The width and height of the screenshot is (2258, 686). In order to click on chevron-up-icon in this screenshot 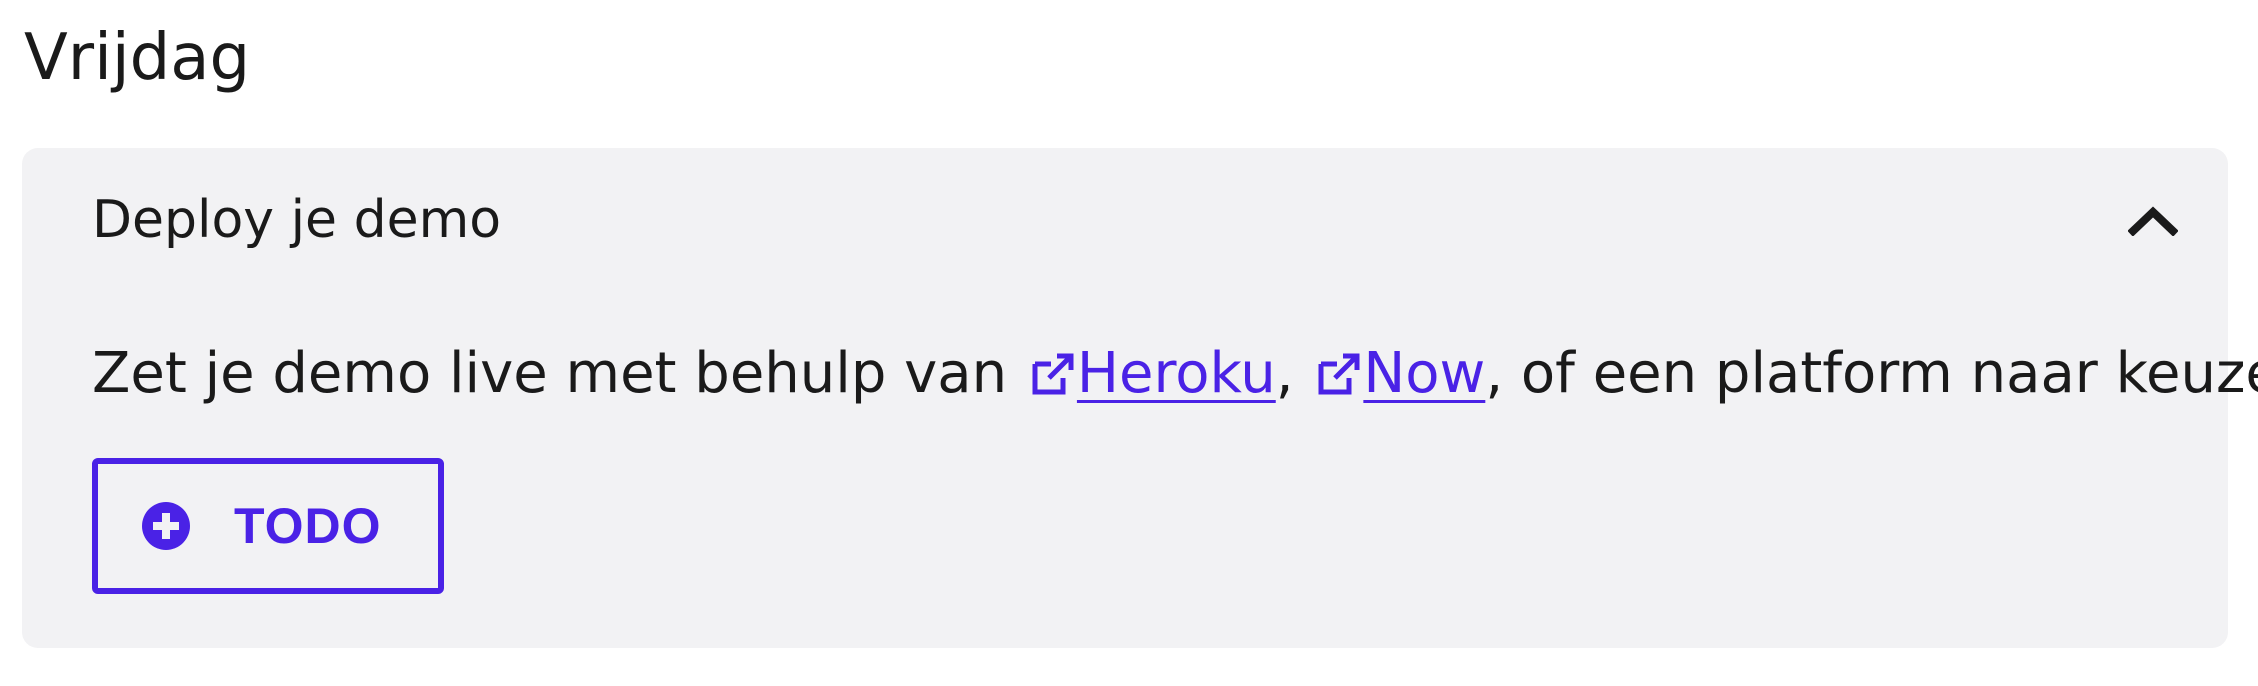, I will do `click(2153, 220)`.